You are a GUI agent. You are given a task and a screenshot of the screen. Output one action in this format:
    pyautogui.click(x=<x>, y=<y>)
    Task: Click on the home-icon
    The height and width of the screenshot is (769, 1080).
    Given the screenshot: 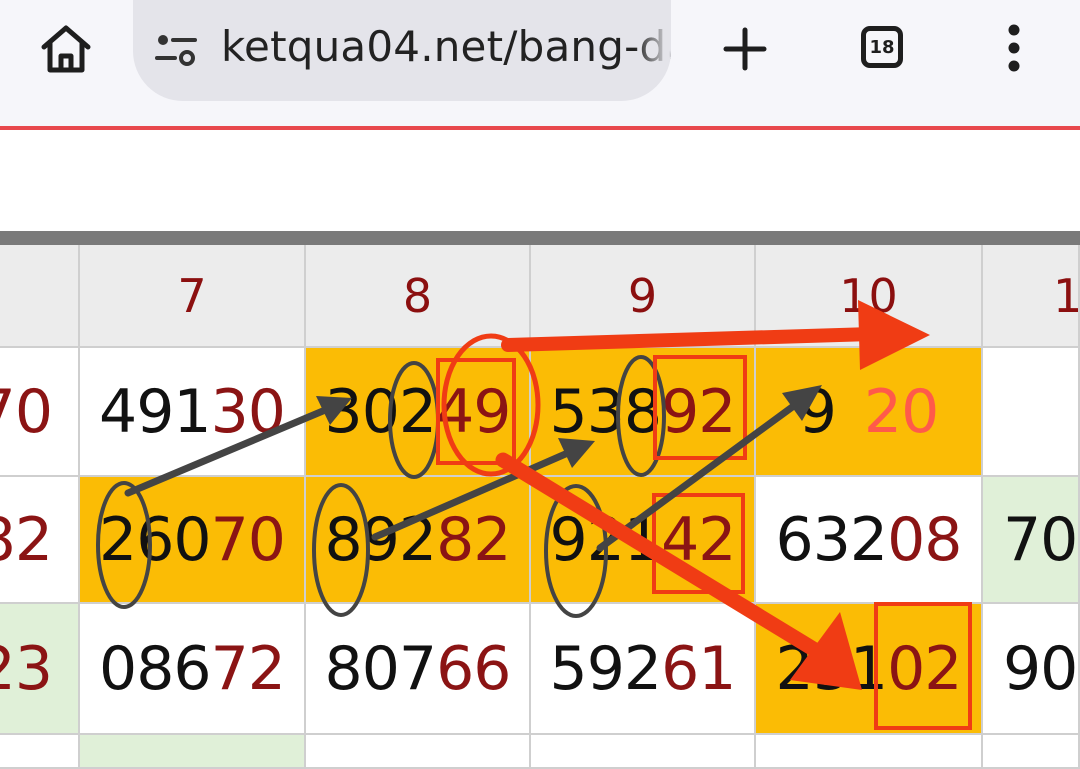 What is the action you would take?
    pyautogui.click(x=66, y=49)
    